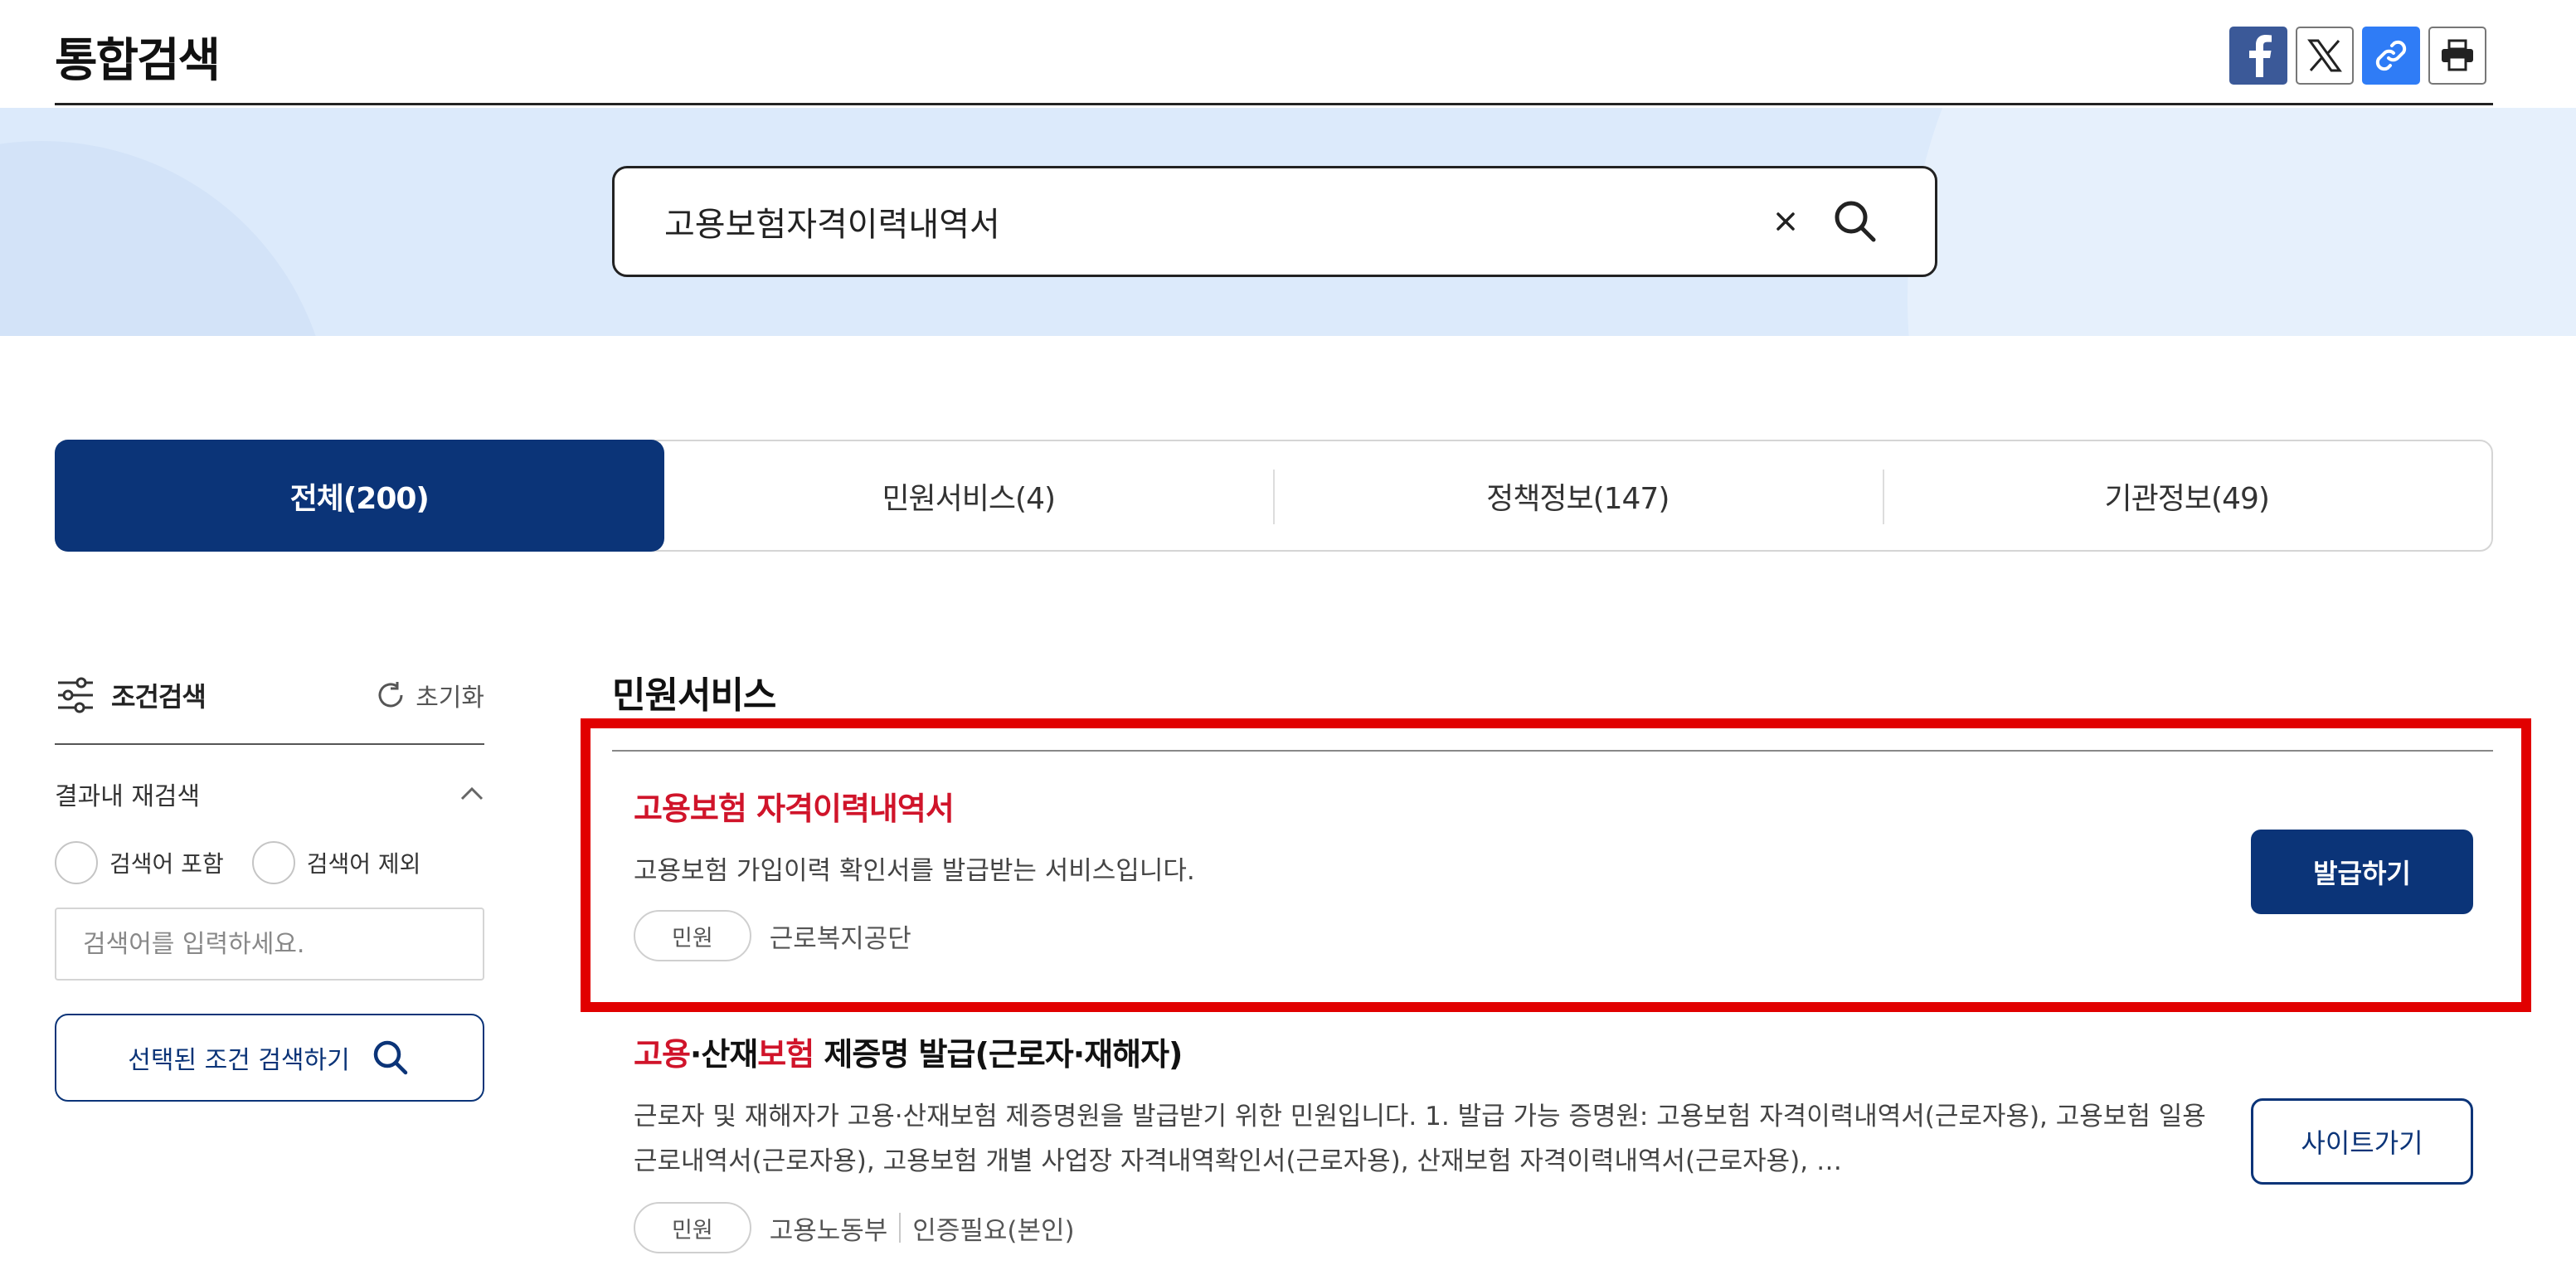 The image size is (2576, 1275). I want to click on print-button, so click(2457, 56).